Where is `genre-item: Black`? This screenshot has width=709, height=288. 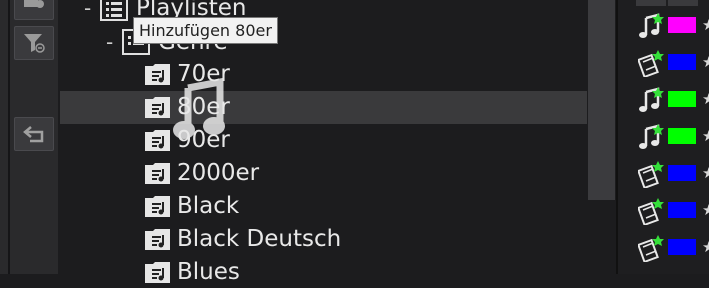
genre-item: Black is located at coordinates (191, 206).